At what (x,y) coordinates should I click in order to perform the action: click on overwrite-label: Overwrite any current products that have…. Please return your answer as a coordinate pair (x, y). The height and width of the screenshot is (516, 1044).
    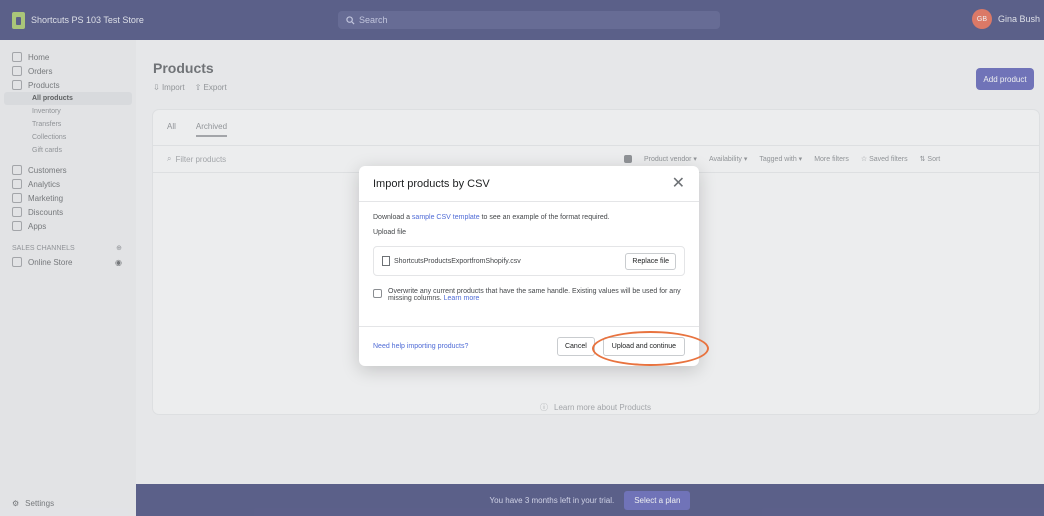
    Looking at the image, I should click on (534, 295).